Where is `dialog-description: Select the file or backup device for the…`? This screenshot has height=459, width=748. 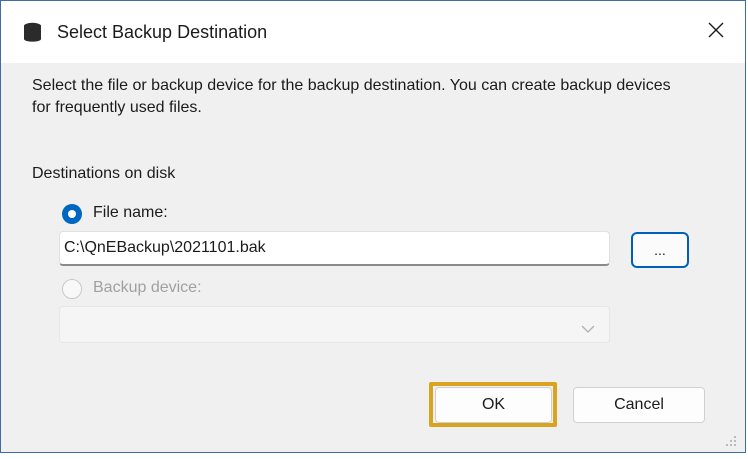 dialog-description: Select the file or backup device for the… is located at coordinates (351, 96).